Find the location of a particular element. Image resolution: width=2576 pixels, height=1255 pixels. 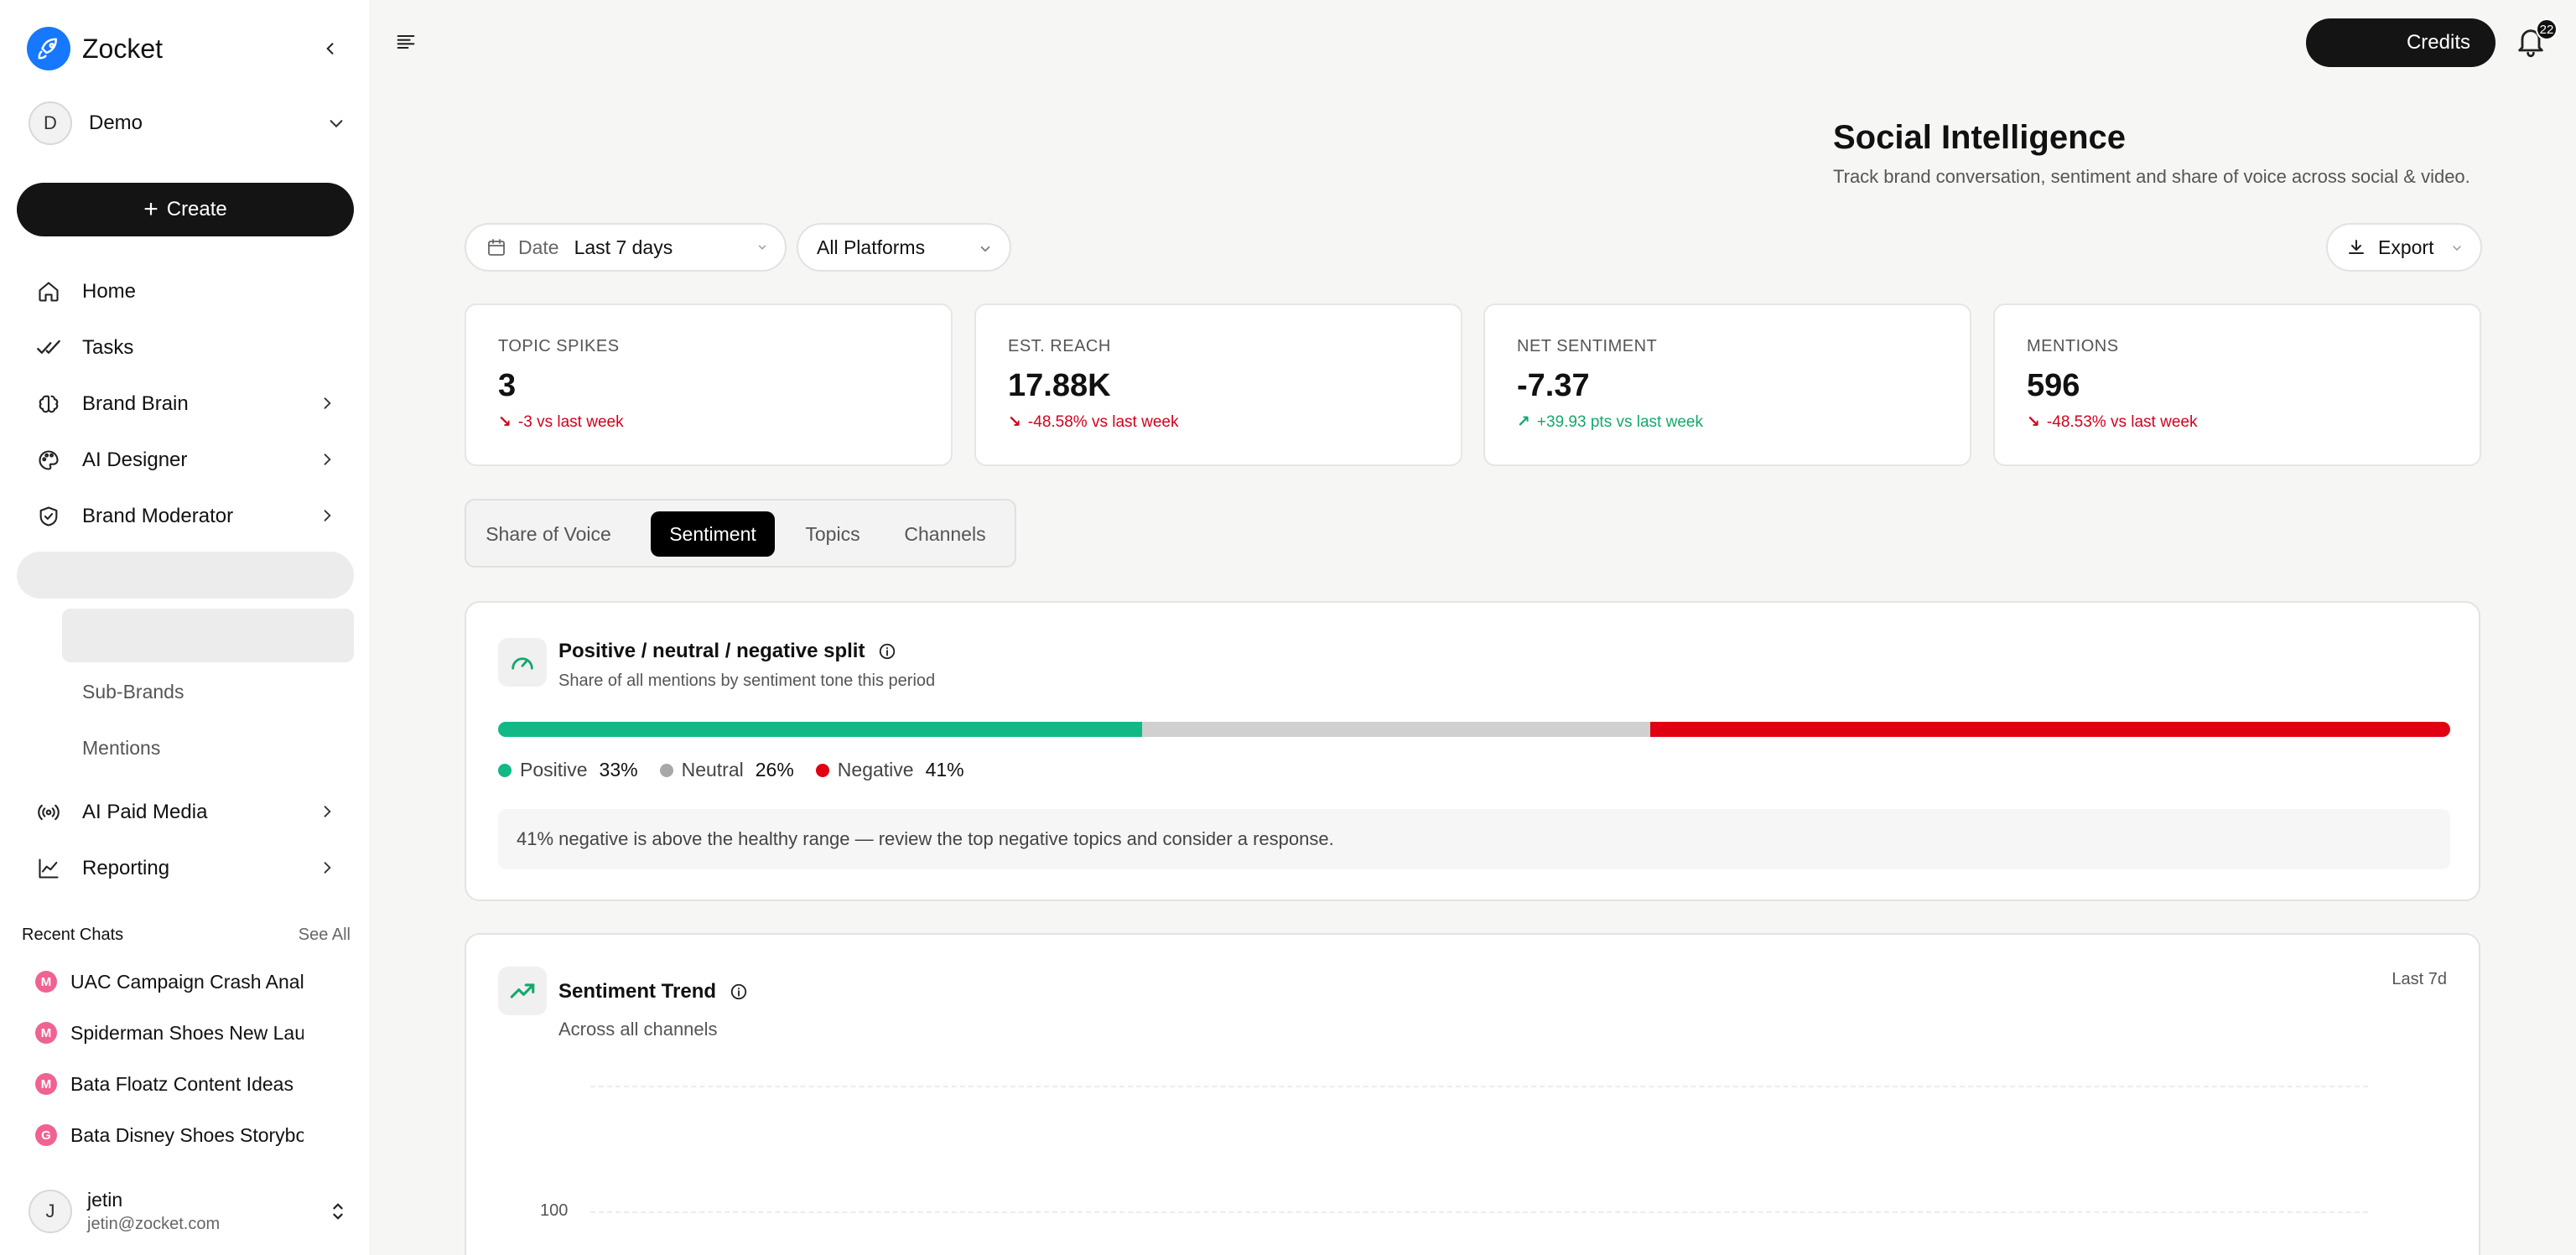

create-button: + Create is located at coordinates (185, 209).